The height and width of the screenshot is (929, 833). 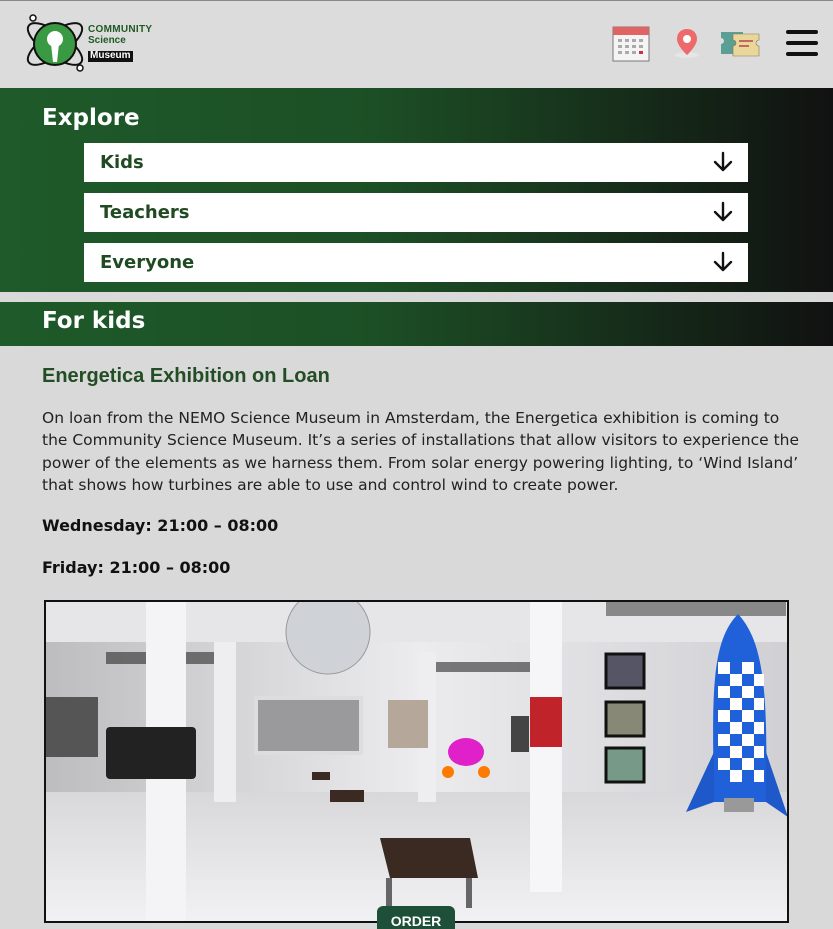 What do you see at coordinates (91, 118) in the screenshot?
I see `explore-title: Explore` at bounding box center [91, 118].